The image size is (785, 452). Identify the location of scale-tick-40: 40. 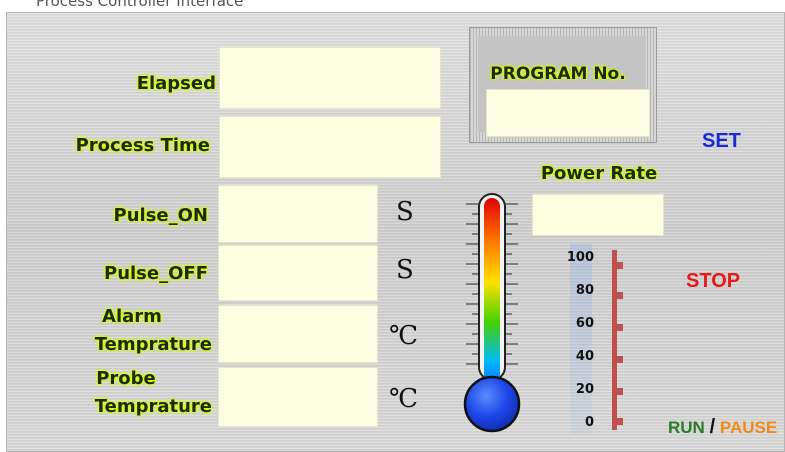
(584, 356).